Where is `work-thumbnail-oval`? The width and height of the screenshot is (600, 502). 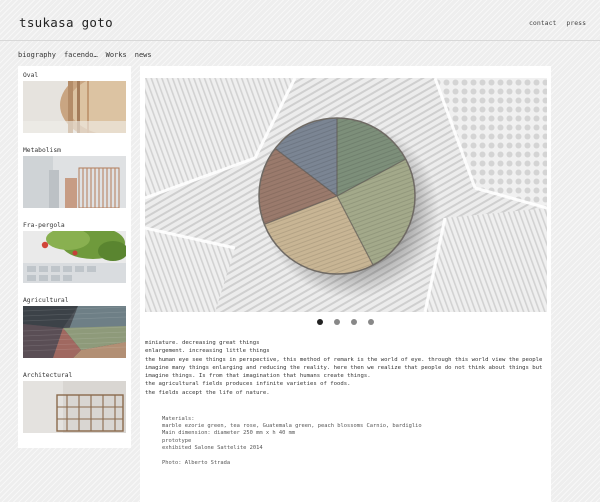 work-thumbnail-oval is located at coordinates (74, 107).